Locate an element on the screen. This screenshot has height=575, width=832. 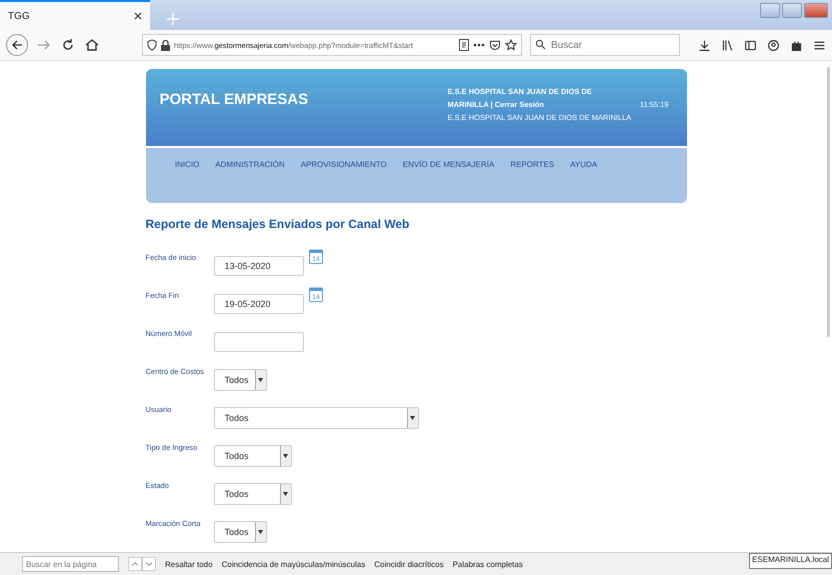
more-icon is located at coordinates (479, 45).